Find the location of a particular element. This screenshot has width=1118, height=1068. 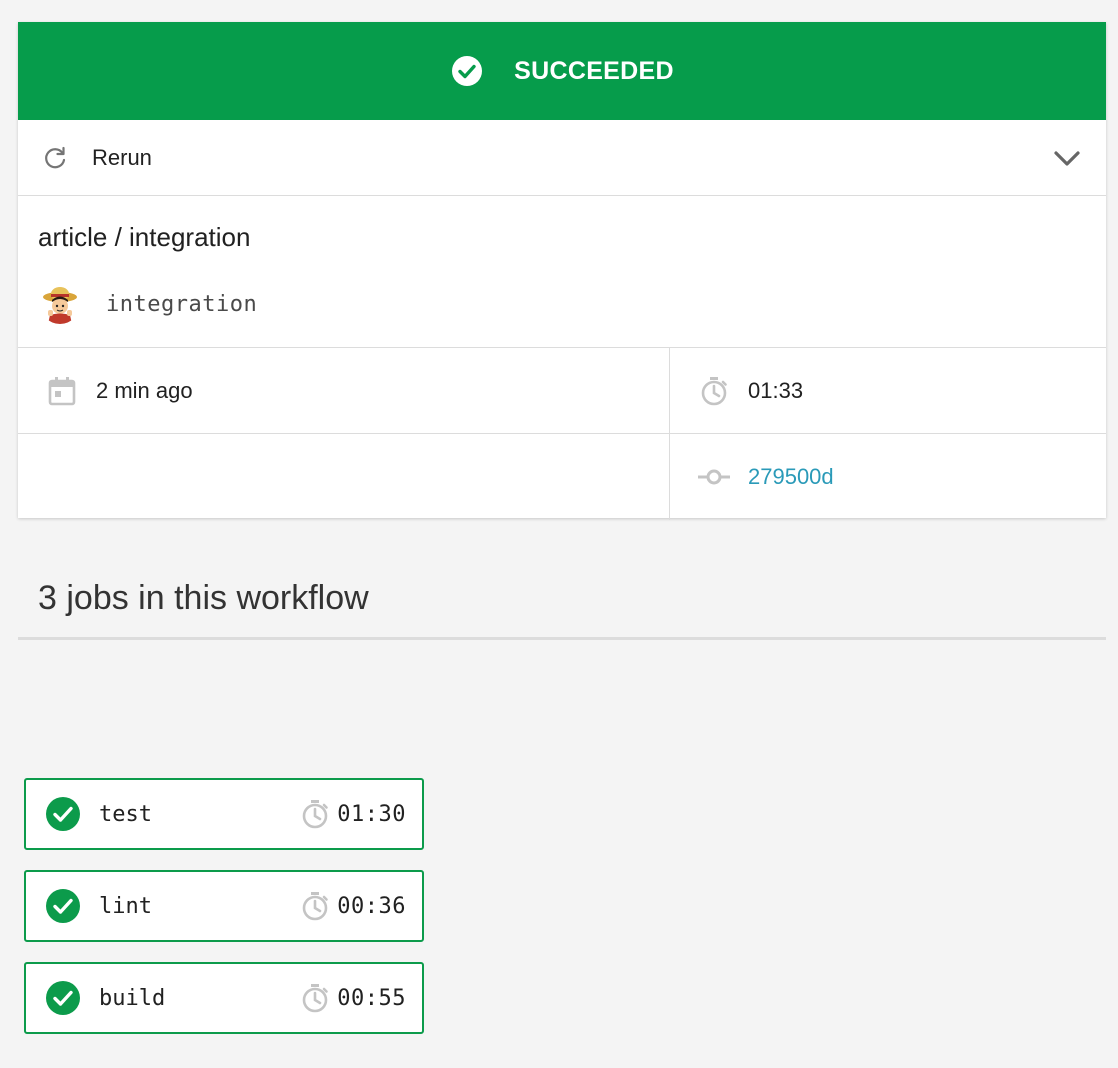

job-duration: 01:30 is located at coordinates (371, 814).